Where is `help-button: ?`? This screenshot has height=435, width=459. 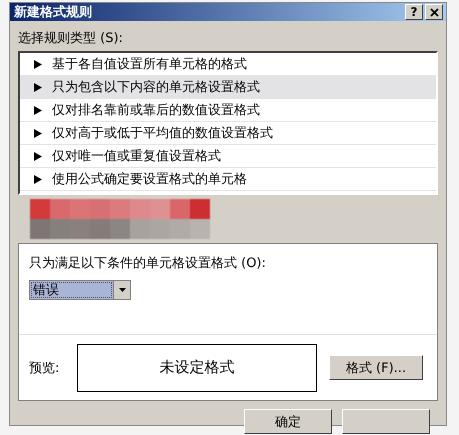 help-button: ? is located at coordinates (414, 12).